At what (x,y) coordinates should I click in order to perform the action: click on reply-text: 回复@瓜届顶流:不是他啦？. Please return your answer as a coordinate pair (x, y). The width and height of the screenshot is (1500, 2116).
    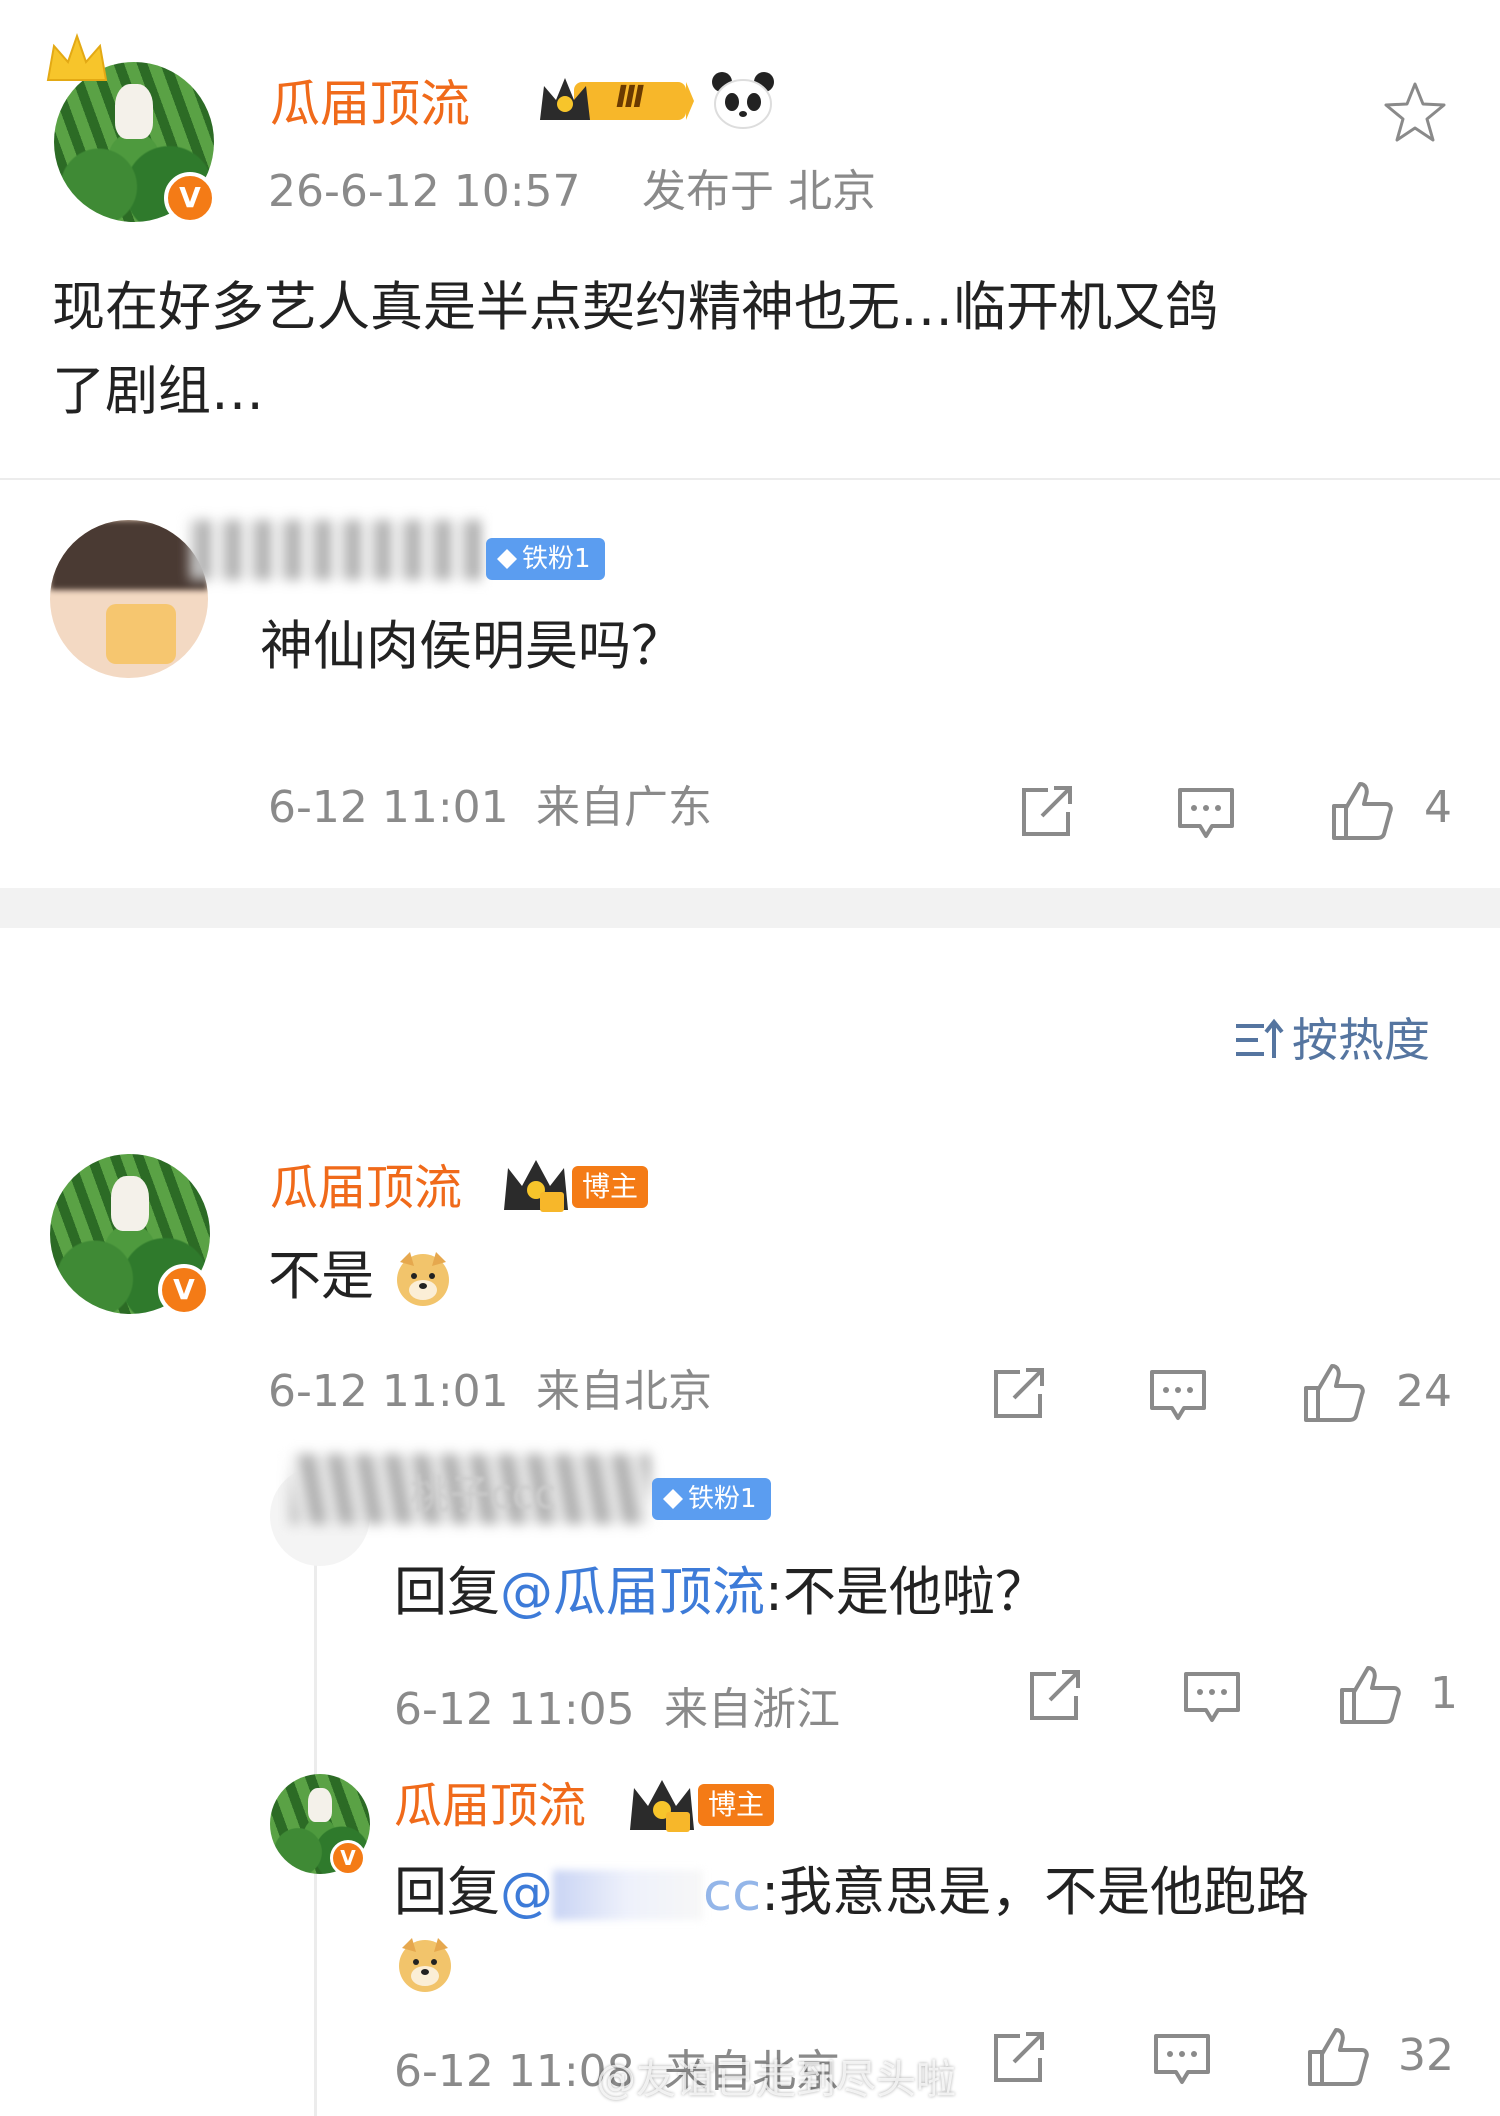
    Looking at the image, I should click on (721, 1593).